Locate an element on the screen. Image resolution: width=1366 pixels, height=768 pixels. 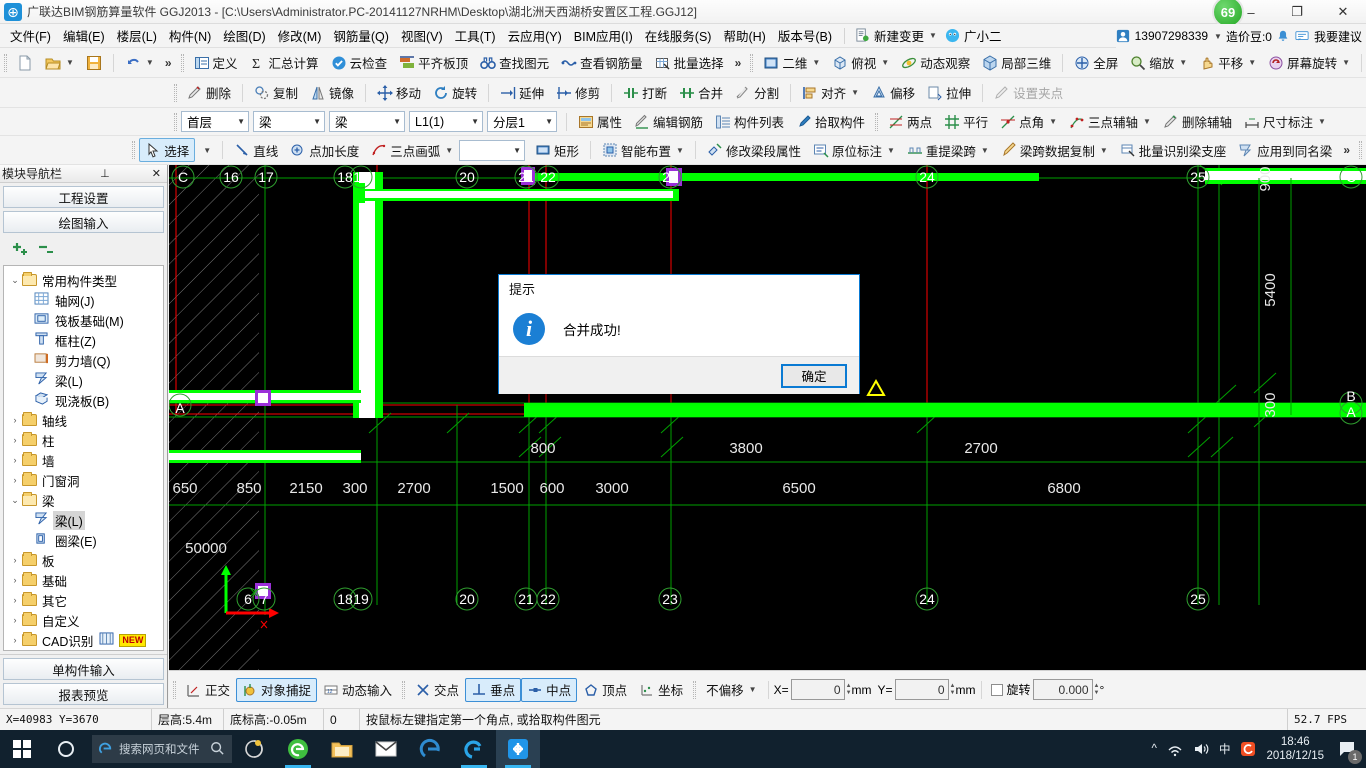
tree-item-板: › 板 is located at coordinates (83, 560).